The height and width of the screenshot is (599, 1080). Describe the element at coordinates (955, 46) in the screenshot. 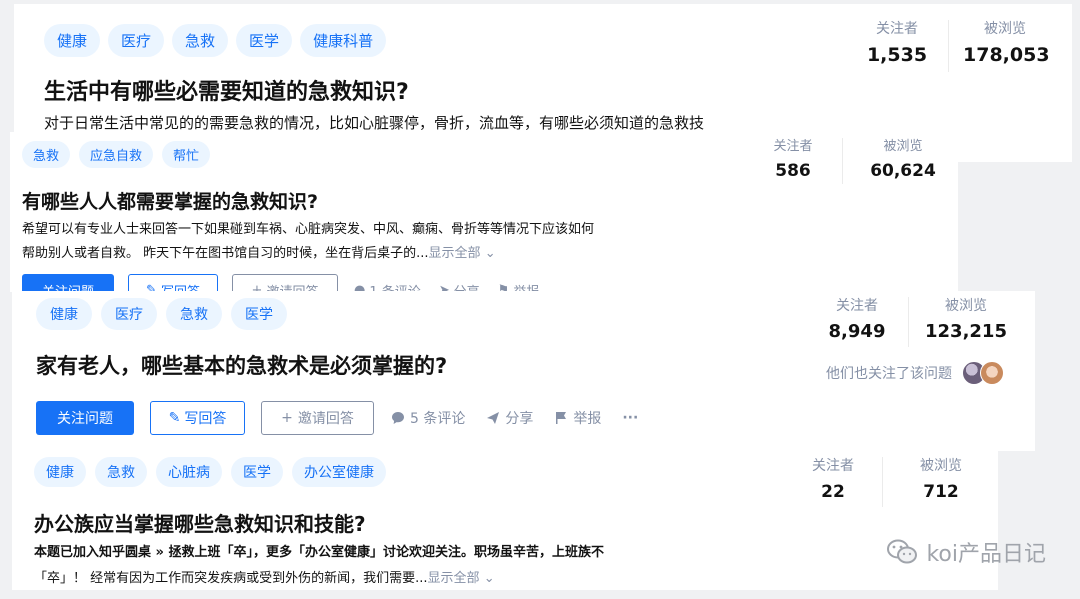

I see `question-stats: 关注者 1,535 被浏览 178,053` at that location.